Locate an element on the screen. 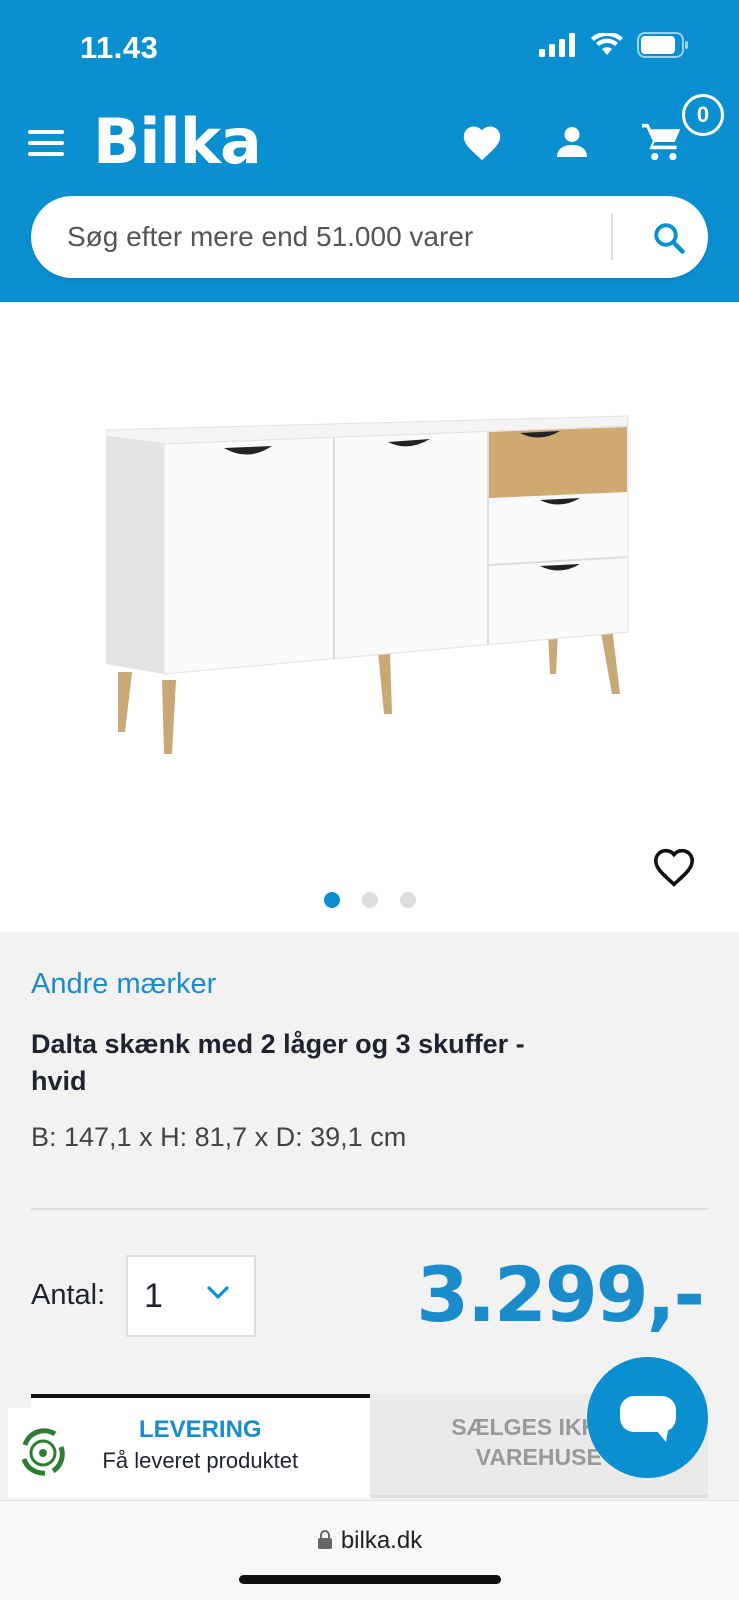 The image size is (739, 1600). search-input is located at coordinates (337, 237).